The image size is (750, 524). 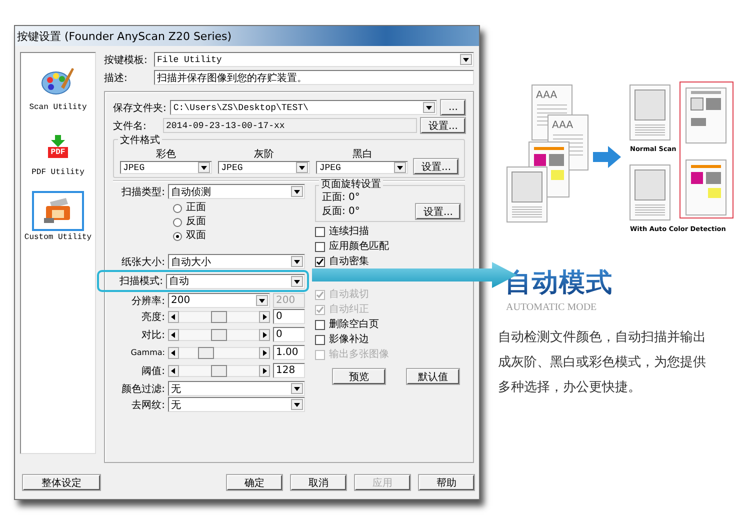 I want to click on checkbox-label: 自动密集, so click(x=349, y=262).